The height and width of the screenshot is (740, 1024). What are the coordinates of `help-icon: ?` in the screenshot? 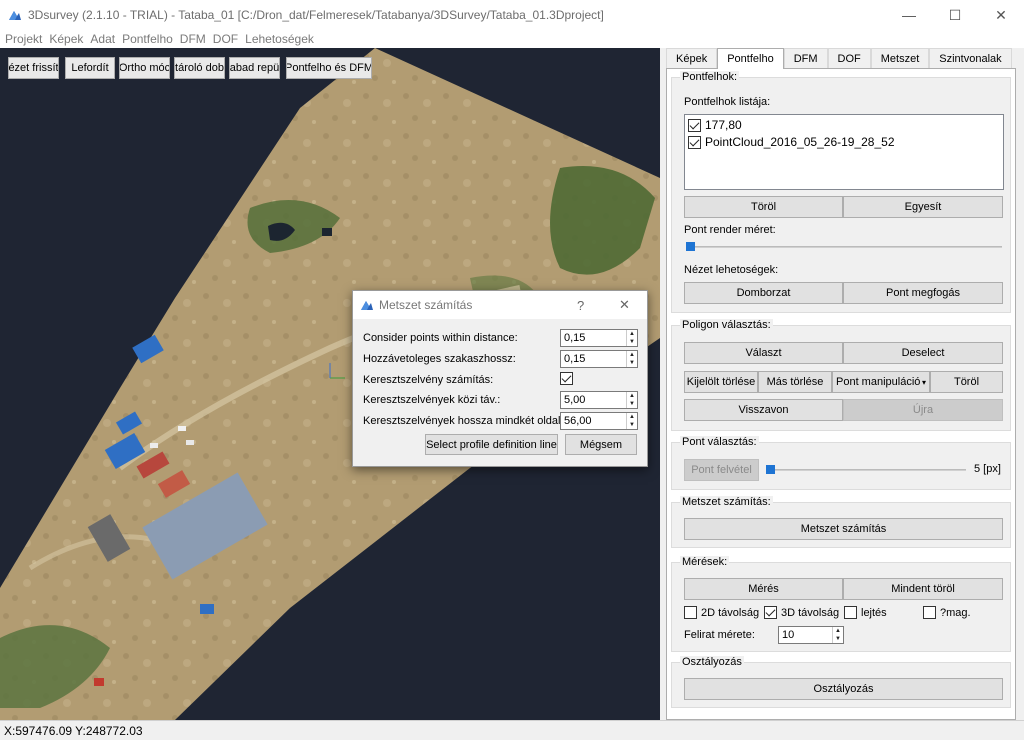 It's located at (580, 305).